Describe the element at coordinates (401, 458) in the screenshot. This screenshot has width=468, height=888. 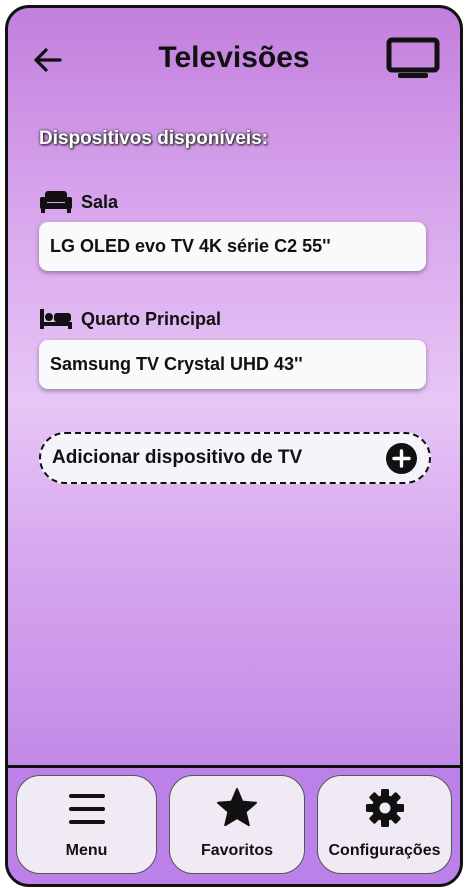
I see `plus-circle-icon` at that location.